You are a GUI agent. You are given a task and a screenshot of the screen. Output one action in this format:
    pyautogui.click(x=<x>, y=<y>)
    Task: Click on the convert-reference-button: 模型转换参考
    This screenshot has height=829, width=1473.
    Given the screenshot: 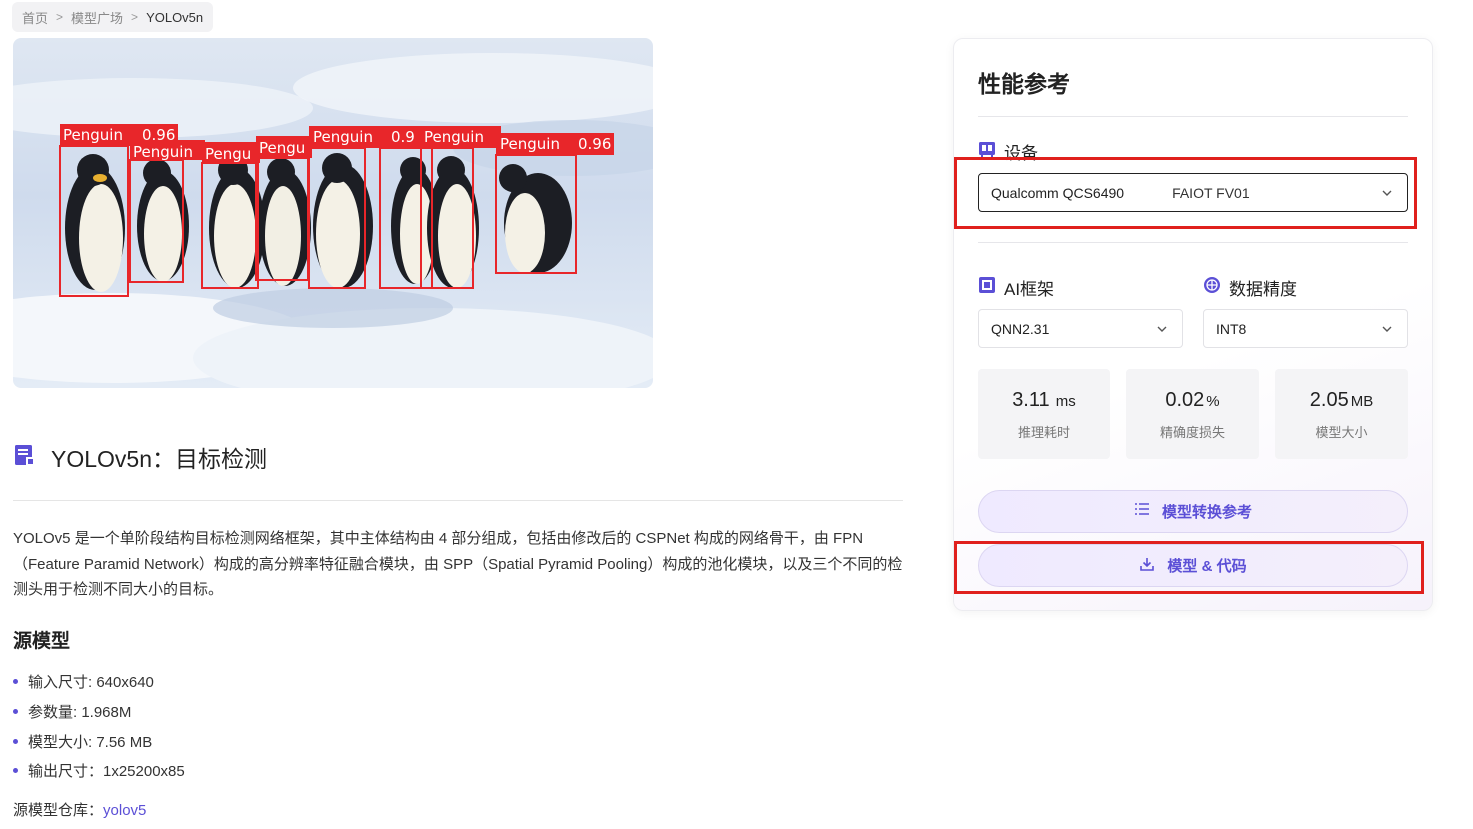 What is the action you would take?
    pyautogui.click(x=1193, y=511)
    